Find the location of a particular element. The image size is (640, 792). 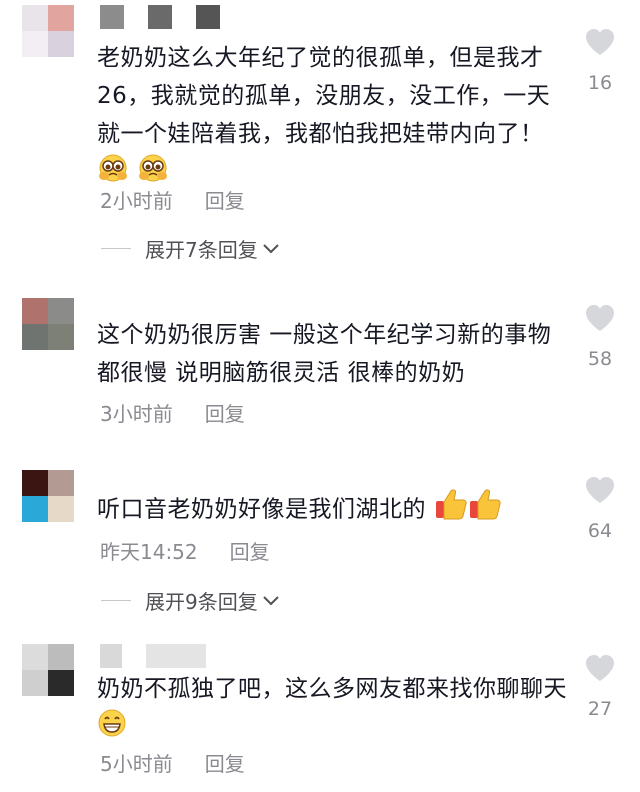

comment-timestamp: 3小时前 is located at coordinates (136, 414).